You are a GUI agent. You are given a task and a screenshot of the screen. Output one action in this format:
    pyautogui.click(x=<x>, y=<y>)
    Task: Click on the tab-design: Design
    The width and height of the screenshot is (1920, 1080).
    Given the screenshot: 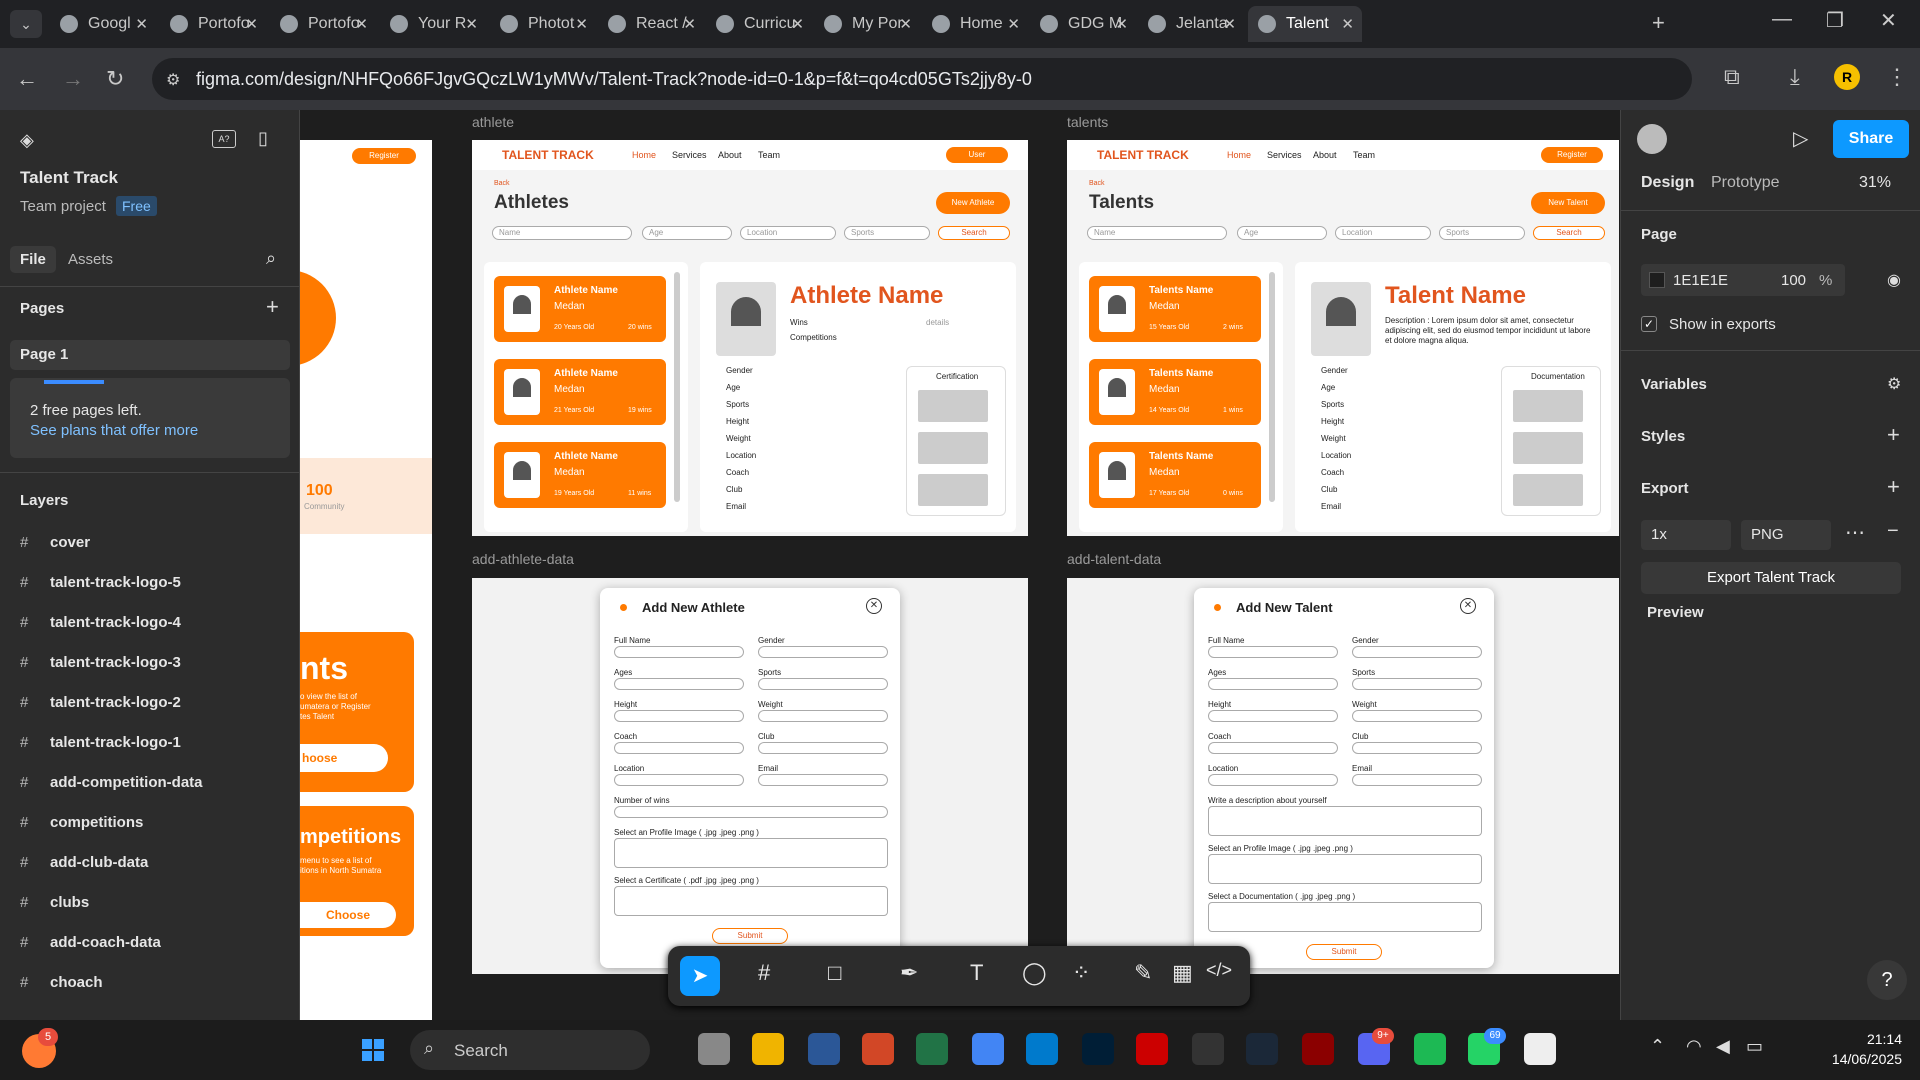 What is the action you would take?
    pyautogui.click(x=1667, y=183)
    